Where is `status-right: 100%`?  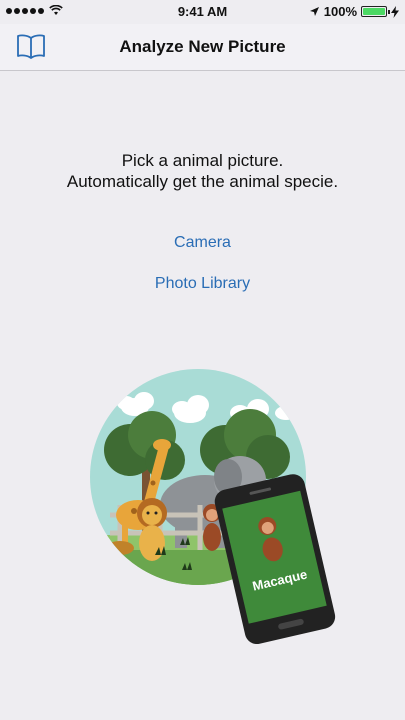
status-right: 100% is located at coordinates (354, 11).